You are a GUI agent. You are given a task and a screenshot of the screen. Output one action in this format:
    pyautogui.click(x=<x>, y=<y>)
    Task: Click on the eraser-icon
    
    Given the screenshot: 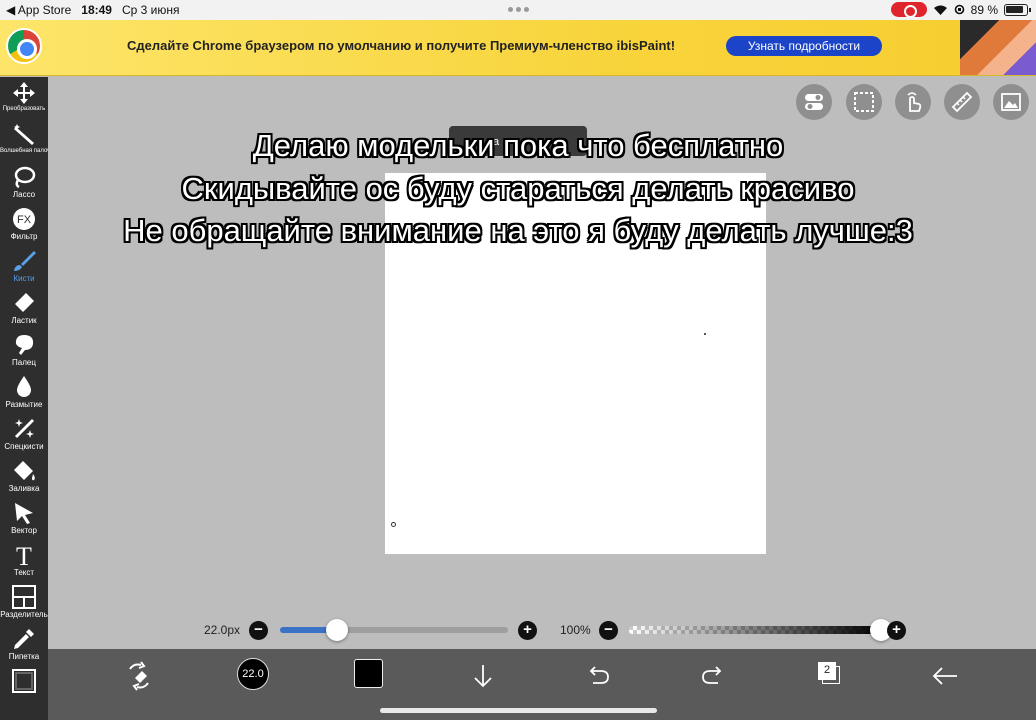 What is the action you would take?
    pyautogui.click(x=24, y=302)
    